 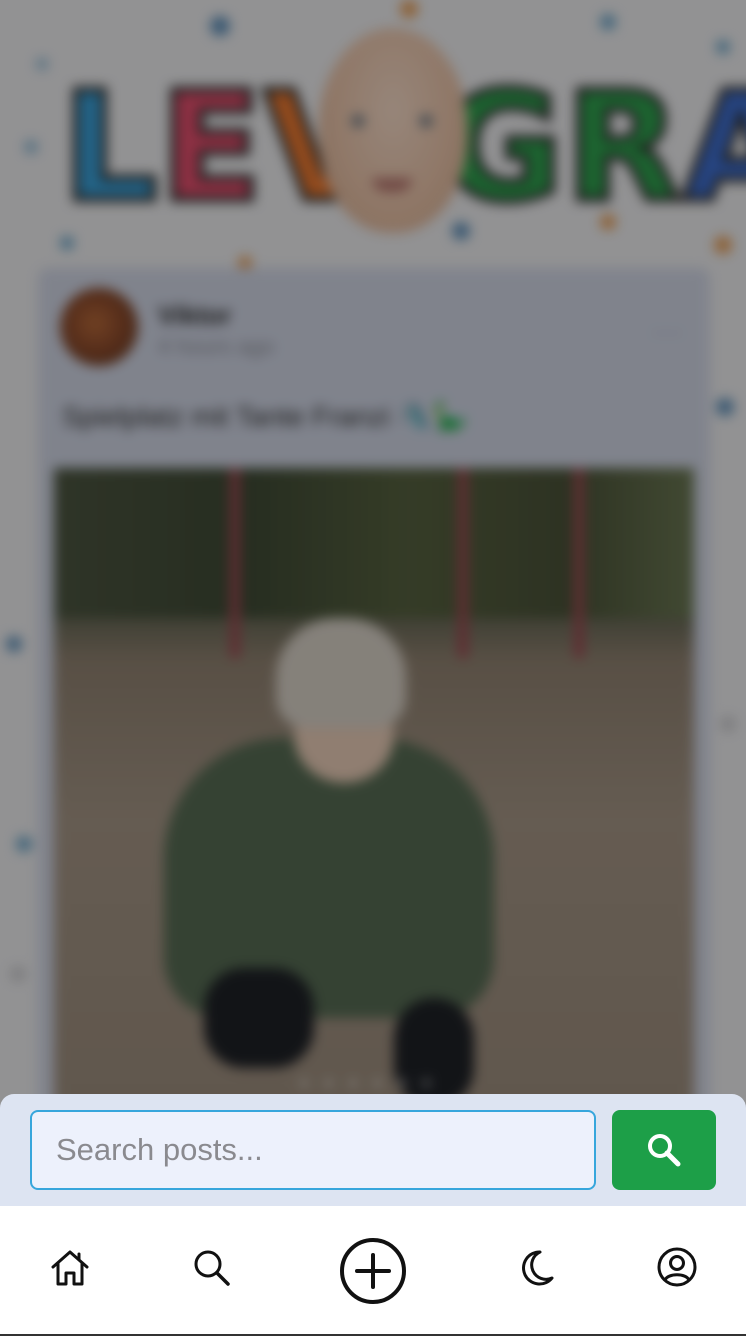 I want to click on home-icon, so click(x=70, y=1268).